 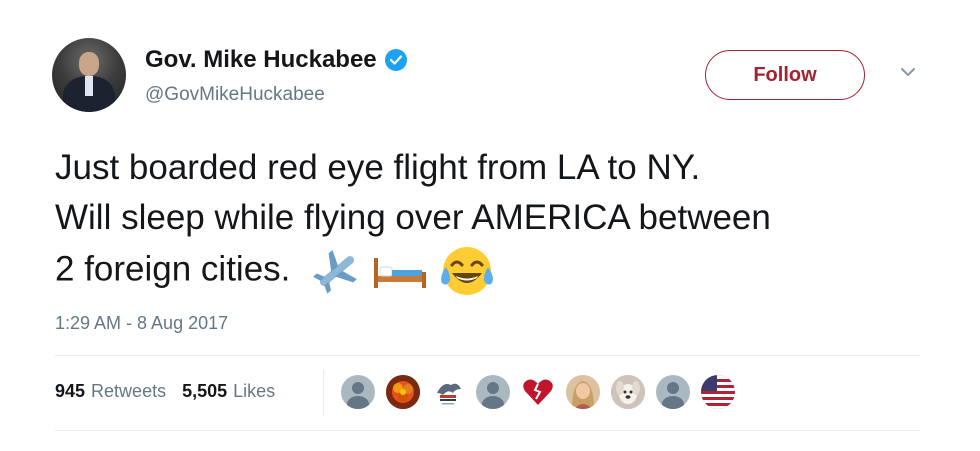 I want to click on likes-count: 5,505, so click(x=205, y=391).